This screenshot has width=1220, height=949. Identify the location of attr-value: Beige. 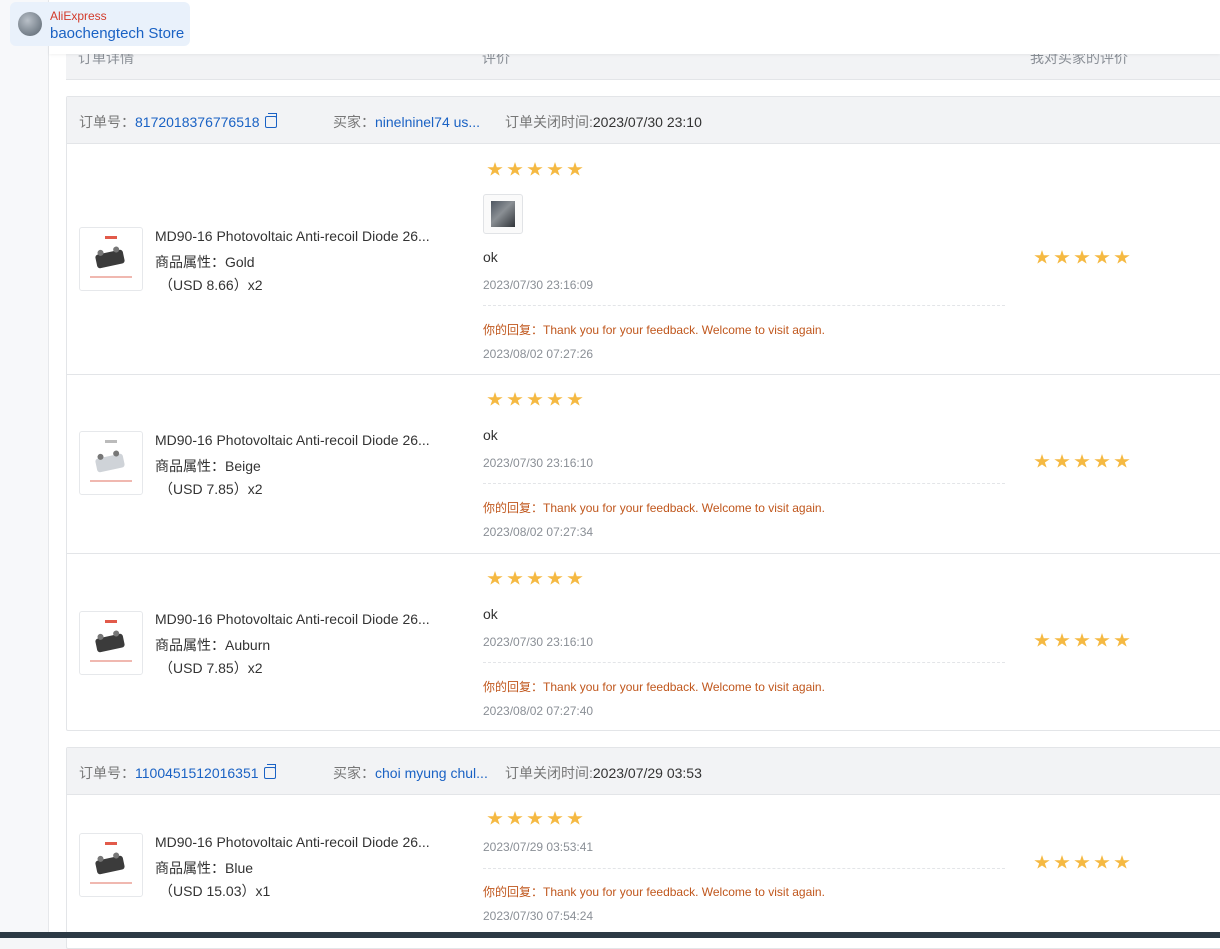
(243, 466).